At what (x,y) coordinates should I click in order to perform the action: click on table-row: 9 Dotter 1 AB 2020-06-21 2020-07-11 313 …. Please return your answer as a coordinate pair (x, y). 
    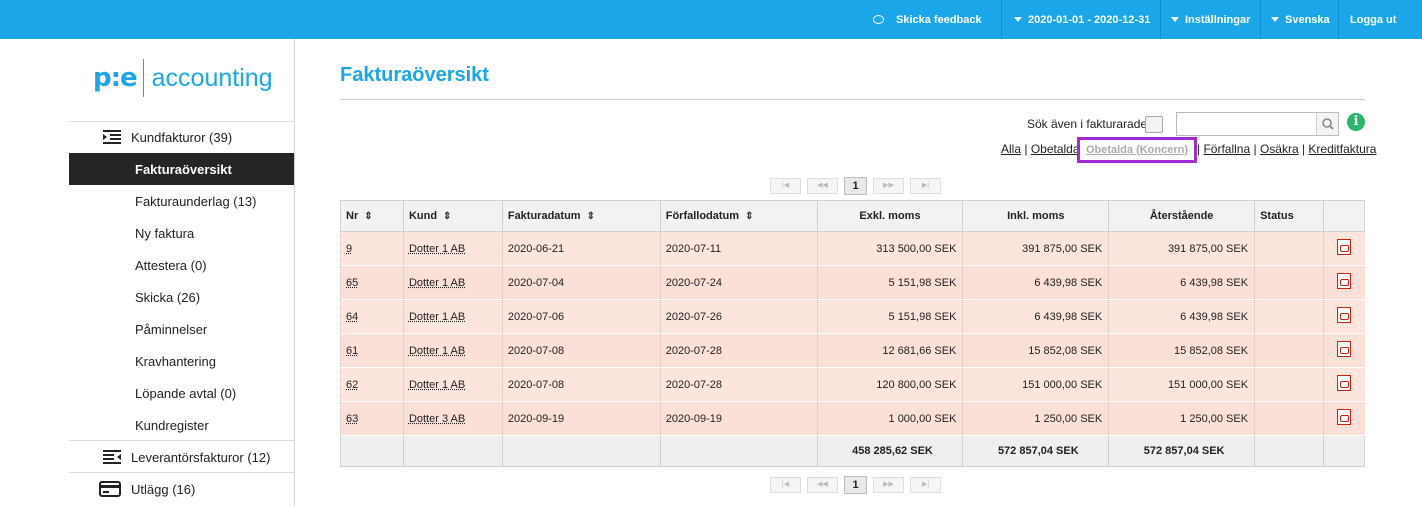
    Looking at the image, I should click on (852, 248).